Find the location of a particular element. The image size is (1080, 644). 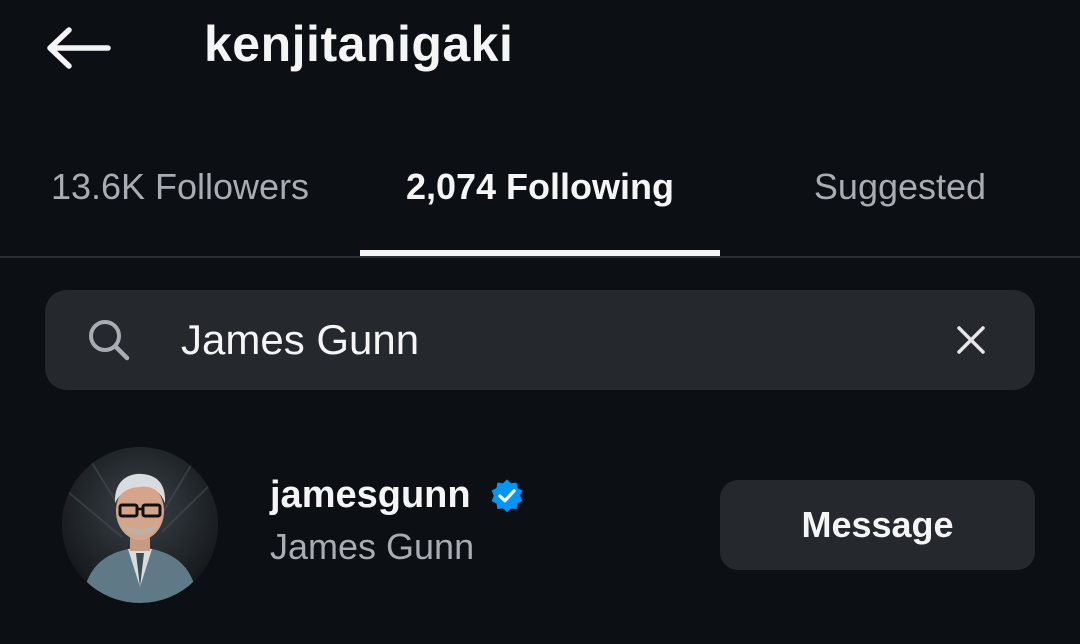

message-button: Message is located at coordinates (877, 525).